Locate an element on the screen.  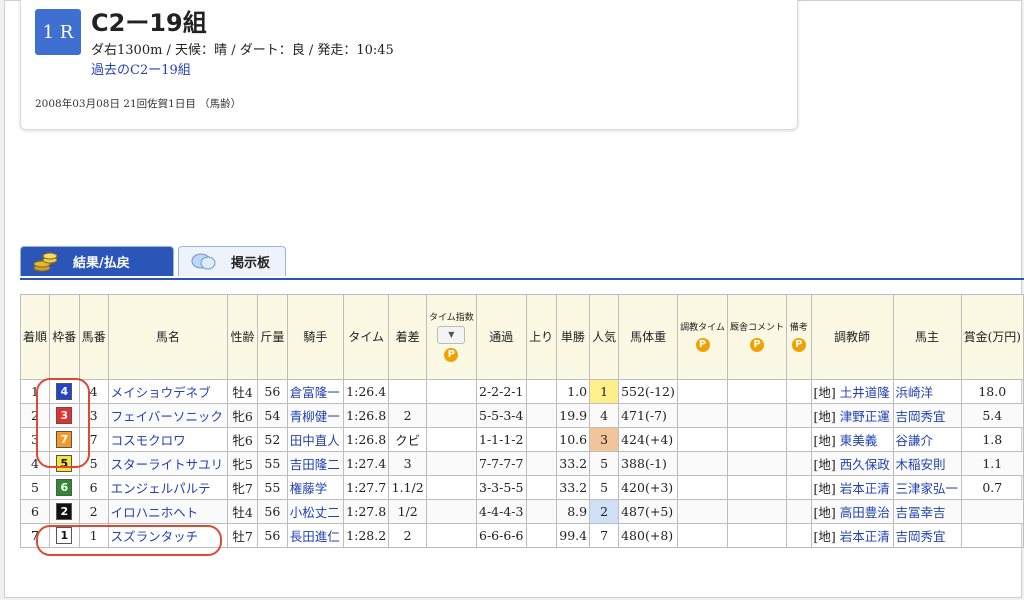
horse-name-link: コスモクロワ is located at coordinates (168, 439).